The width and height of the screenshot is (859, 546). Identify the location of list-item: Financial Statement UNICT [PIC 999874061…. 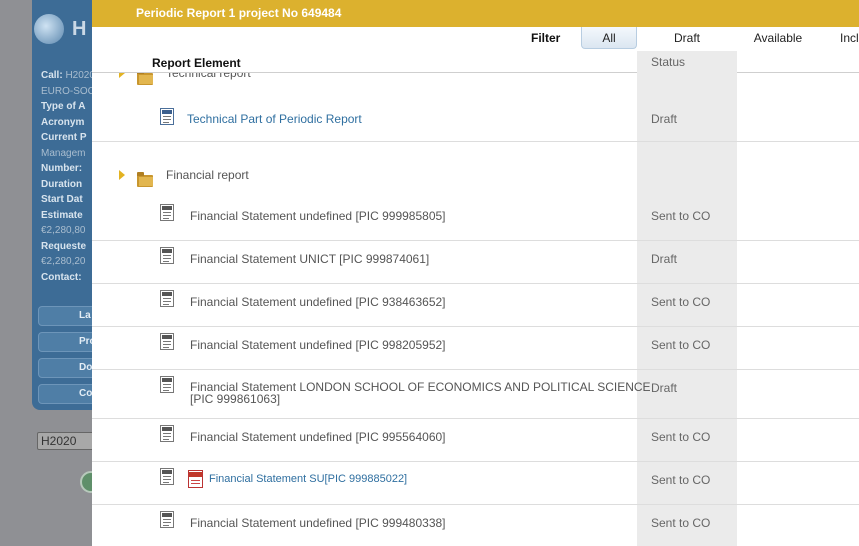
(475, 262).